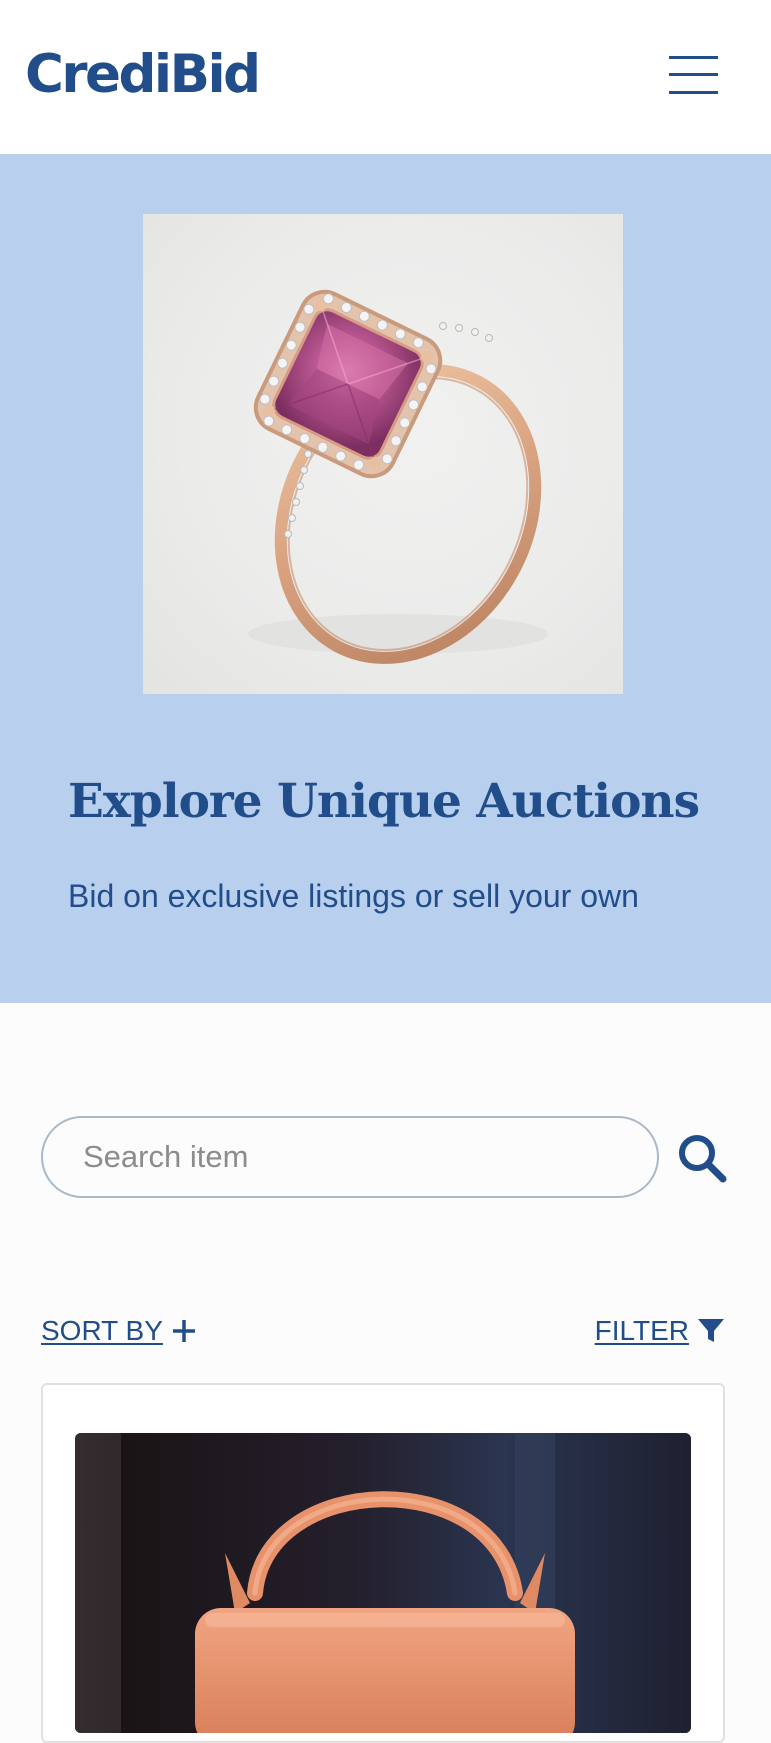 The image size is (771, 1743). Describe the element at coordinates (384, 801) in the screenshot. I see `hero-title: Explore Unique Auctions` at that location.